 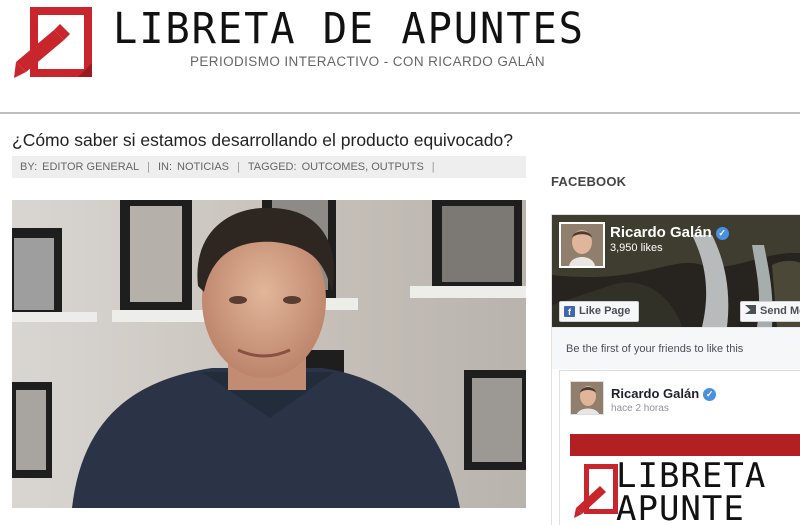 I want to click on meta-category-link: NOTICIAS, so click(x=203, y=167).